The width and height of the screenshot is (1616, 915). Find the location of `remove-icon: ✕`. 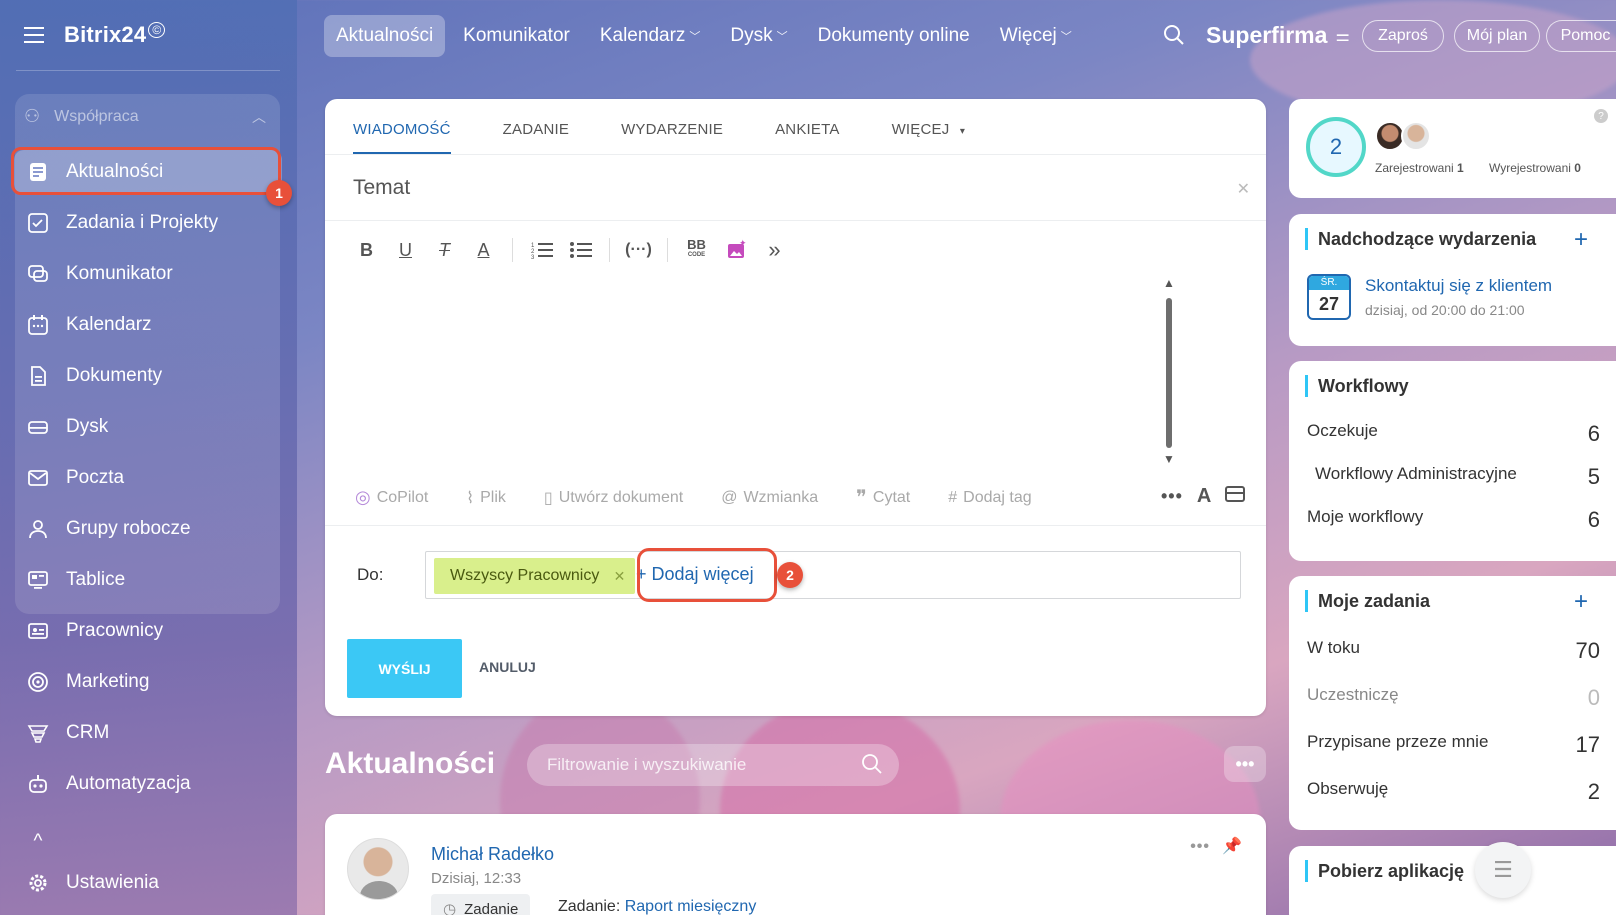

remove-icon: ✕ is located at coordinates (620, 576).